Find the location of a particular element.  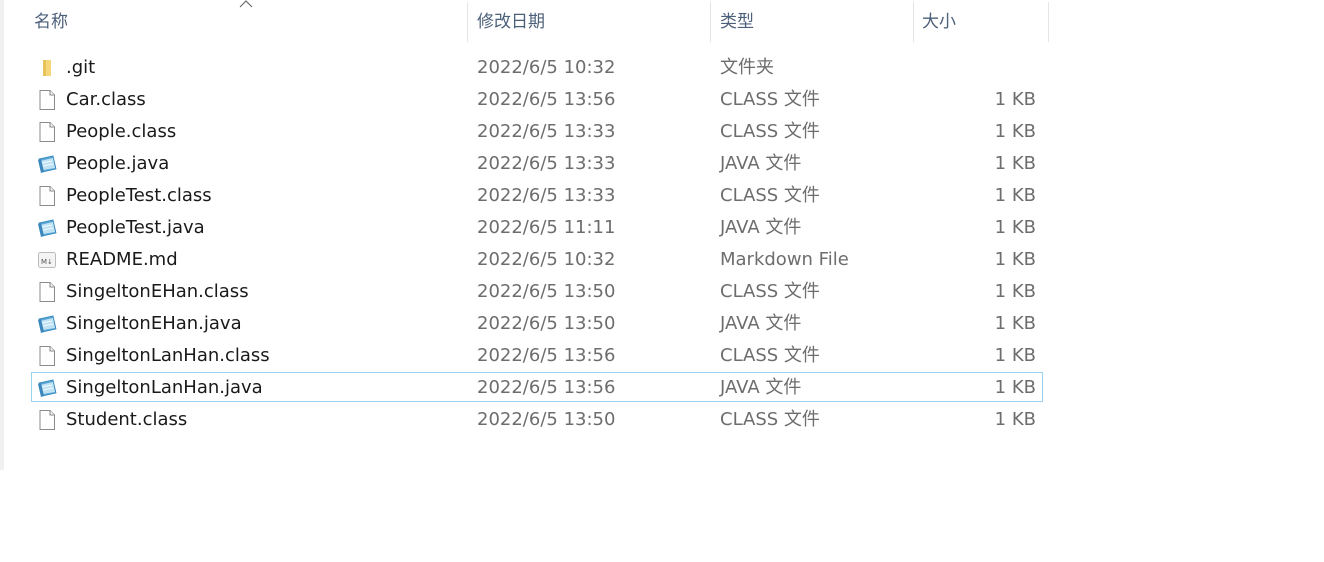

column-date-label: 修改日期 is located at coordinates (511, 22).